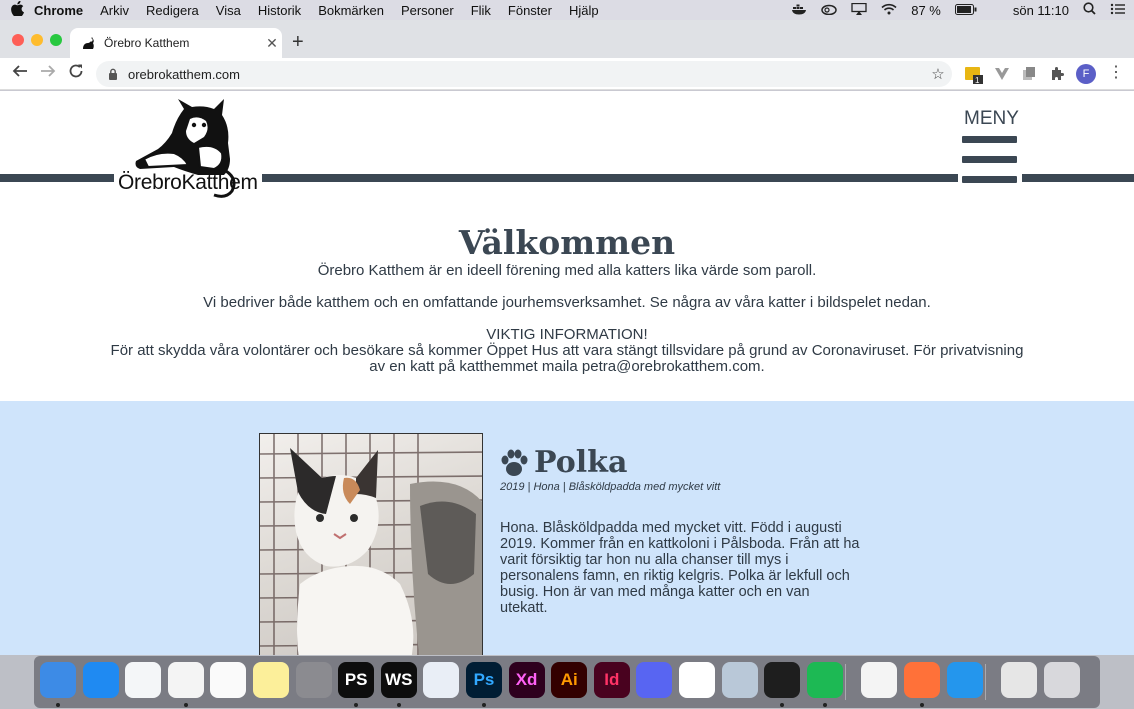  Describe the element at coordinates (100, 680) in the screenshot. I see `app-store-icon` at that location.